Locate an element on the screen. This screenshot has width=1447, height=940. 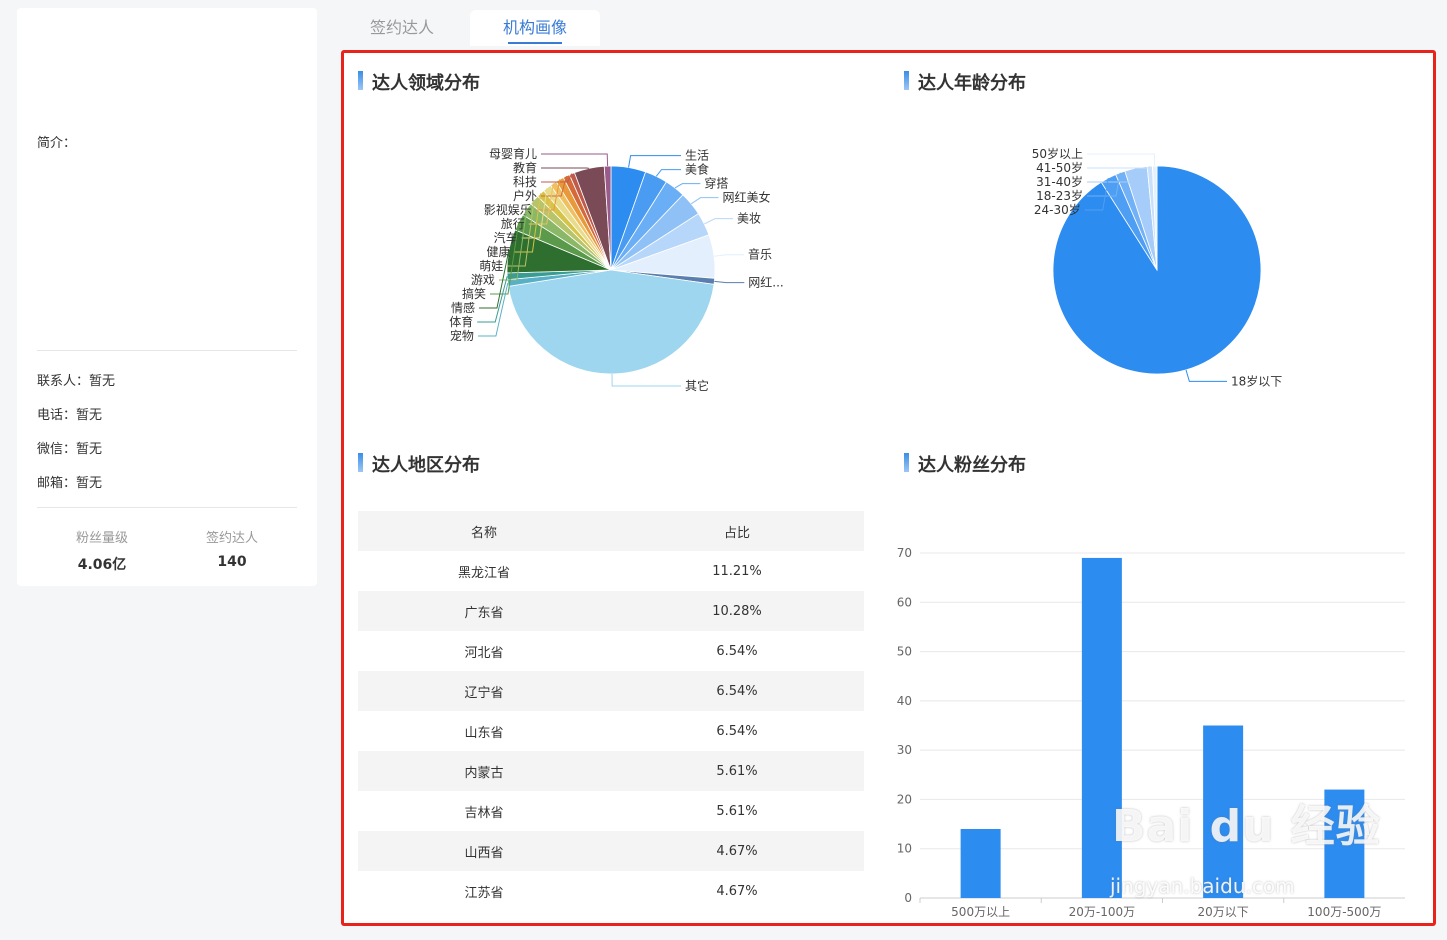
watermark-logo: Bai du 经验 is located at coordinates (1246, 826).